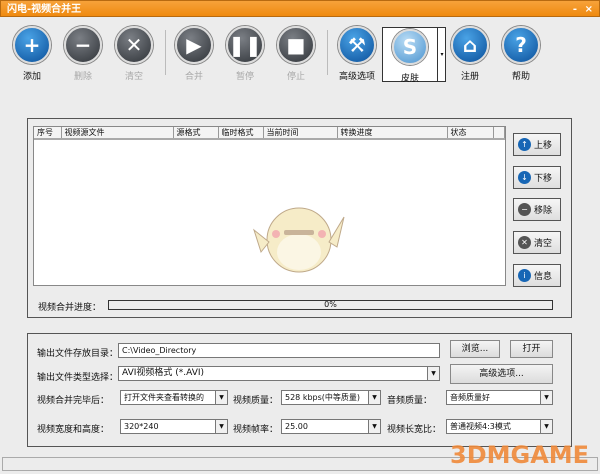 The width and height of the screenshot is (600, 474). Describe the element at coordinates (73, 430) in the screenshot. I see `video-size-label: 视频宽度和高度：` at that location.